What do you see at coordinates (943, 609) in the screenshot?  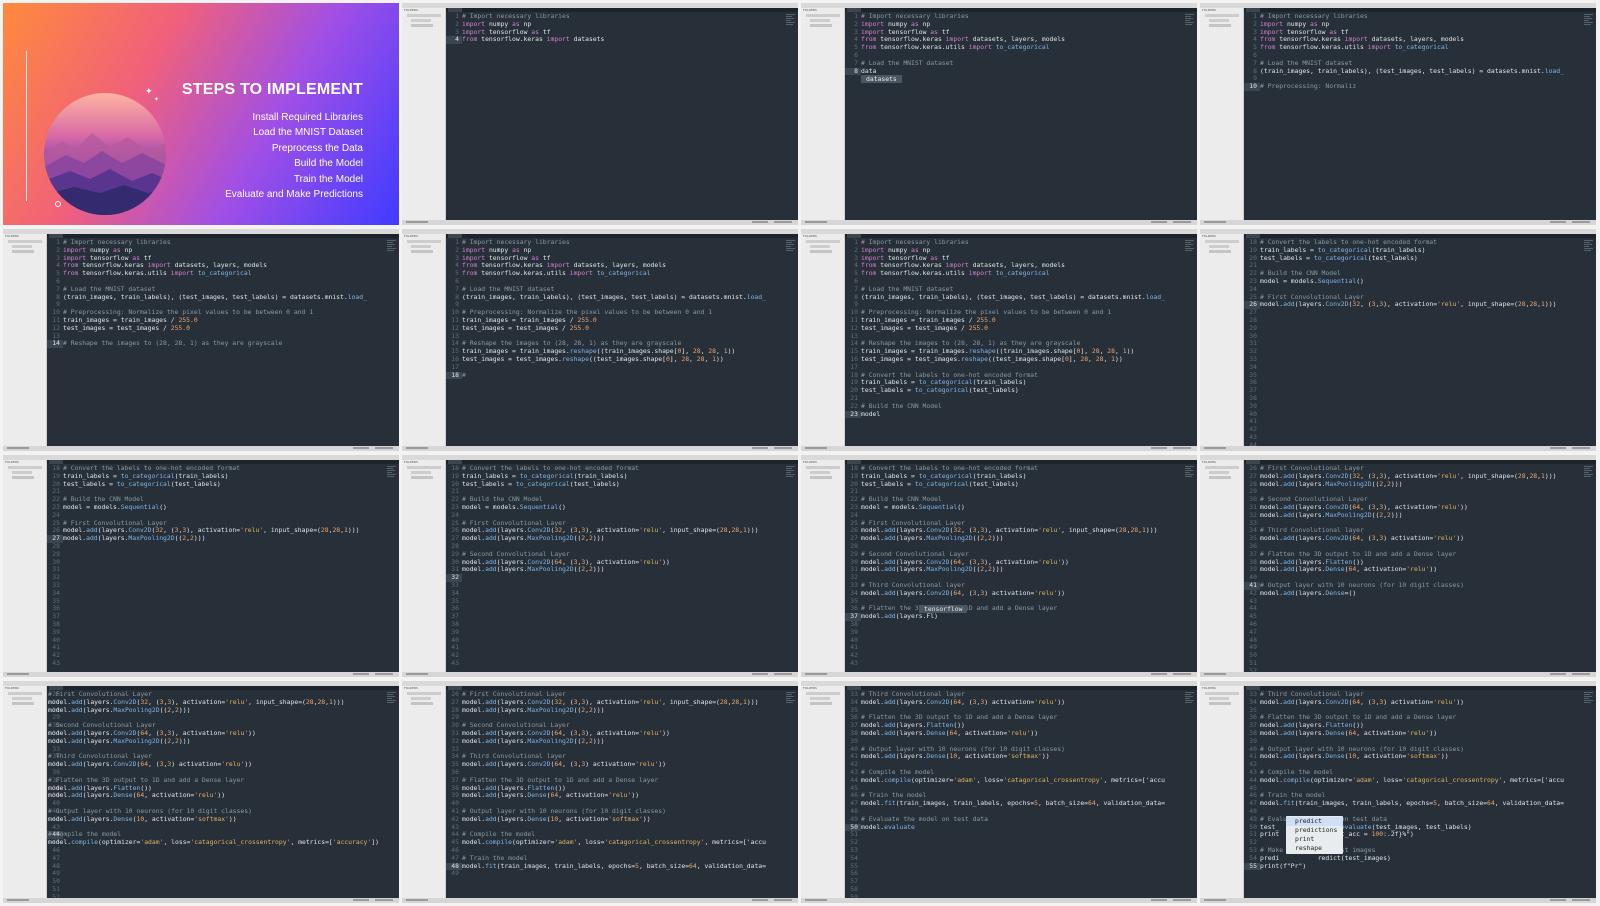 I see `autocomplete-popup: tensorflow` at bounding box center [943, 609].